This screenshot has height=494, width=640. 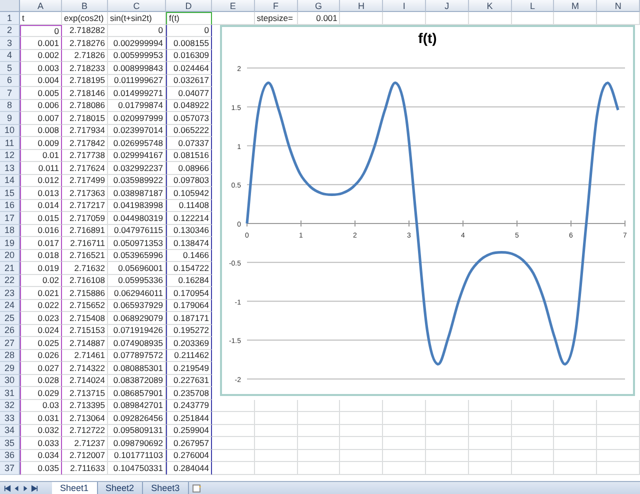 I want to click on column-header: K, so click(x=490, y=6).